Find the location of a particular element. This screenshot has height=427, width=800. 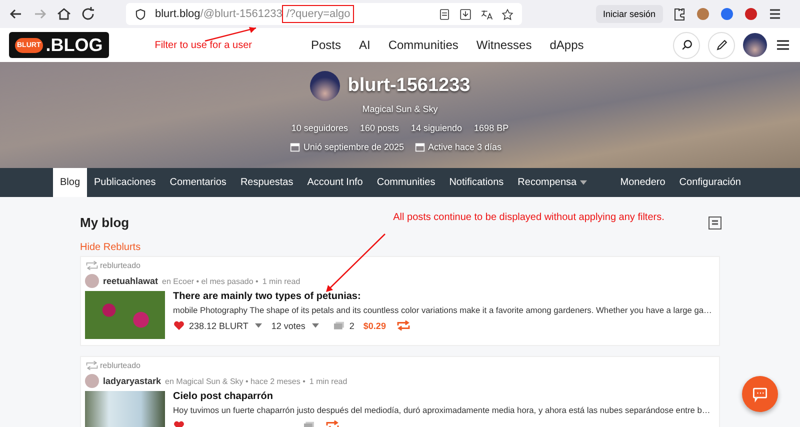

address-bar: blurt.blog/@blurt-1561233 /?query=algo is located at coordinates (324, 14).